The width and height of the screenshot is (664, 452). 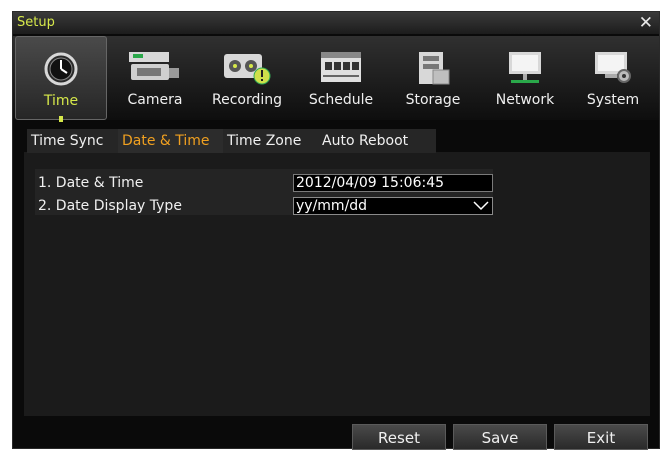 I want to click on date-display-type-value: yy/mm/dd, so click(x=332, y=206).